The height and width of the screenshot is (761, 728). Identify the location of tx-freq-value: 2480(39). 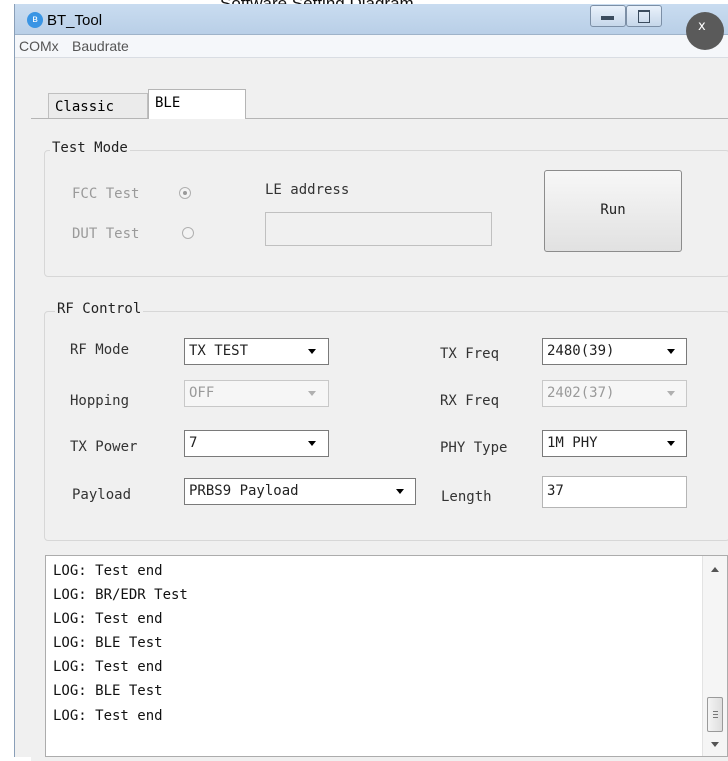
(581, 351).